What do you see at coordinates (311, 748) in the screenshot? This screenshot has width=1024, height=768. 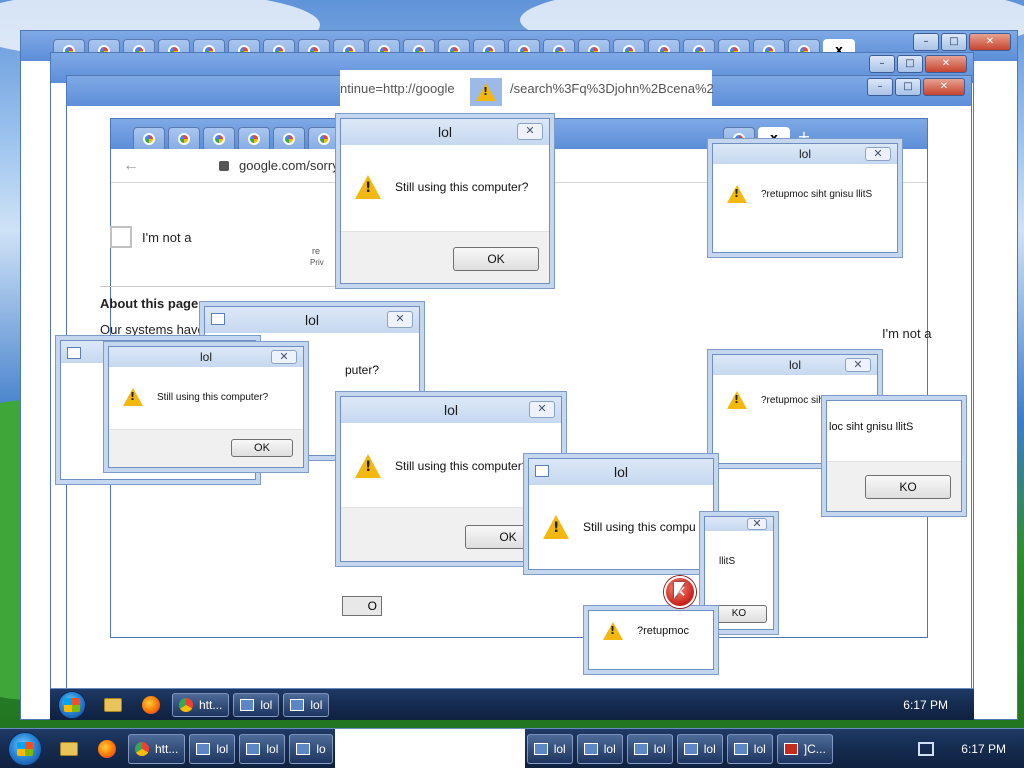 I see `taskbar-item: lo` at bounding box center [311, 748].